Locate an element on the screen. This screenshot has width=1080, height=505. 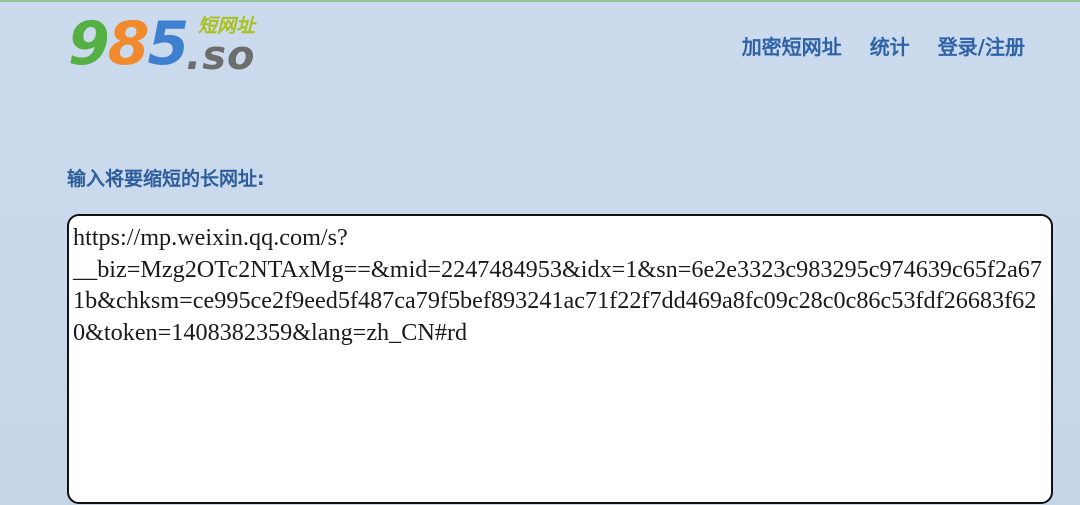
logo-digit-eight: 8 is located at coordinates (128, 44).